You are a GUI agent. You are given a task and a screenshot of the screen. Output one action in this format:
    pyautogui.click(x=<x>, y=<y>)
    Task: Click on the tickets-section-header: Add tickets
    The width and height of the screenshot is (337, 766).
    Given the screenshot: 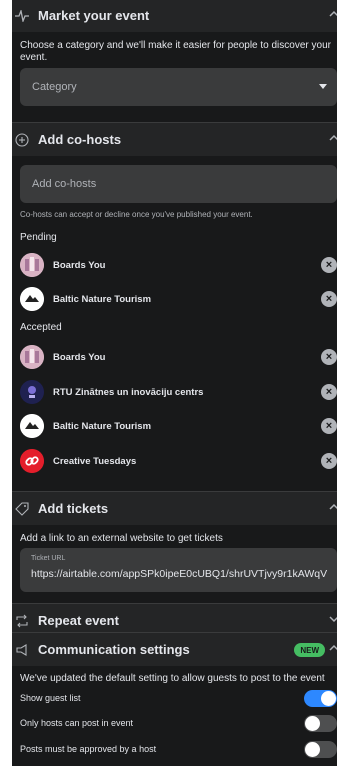 What is the action you would take?
    pyautogui.click(x=174, y=508)
    